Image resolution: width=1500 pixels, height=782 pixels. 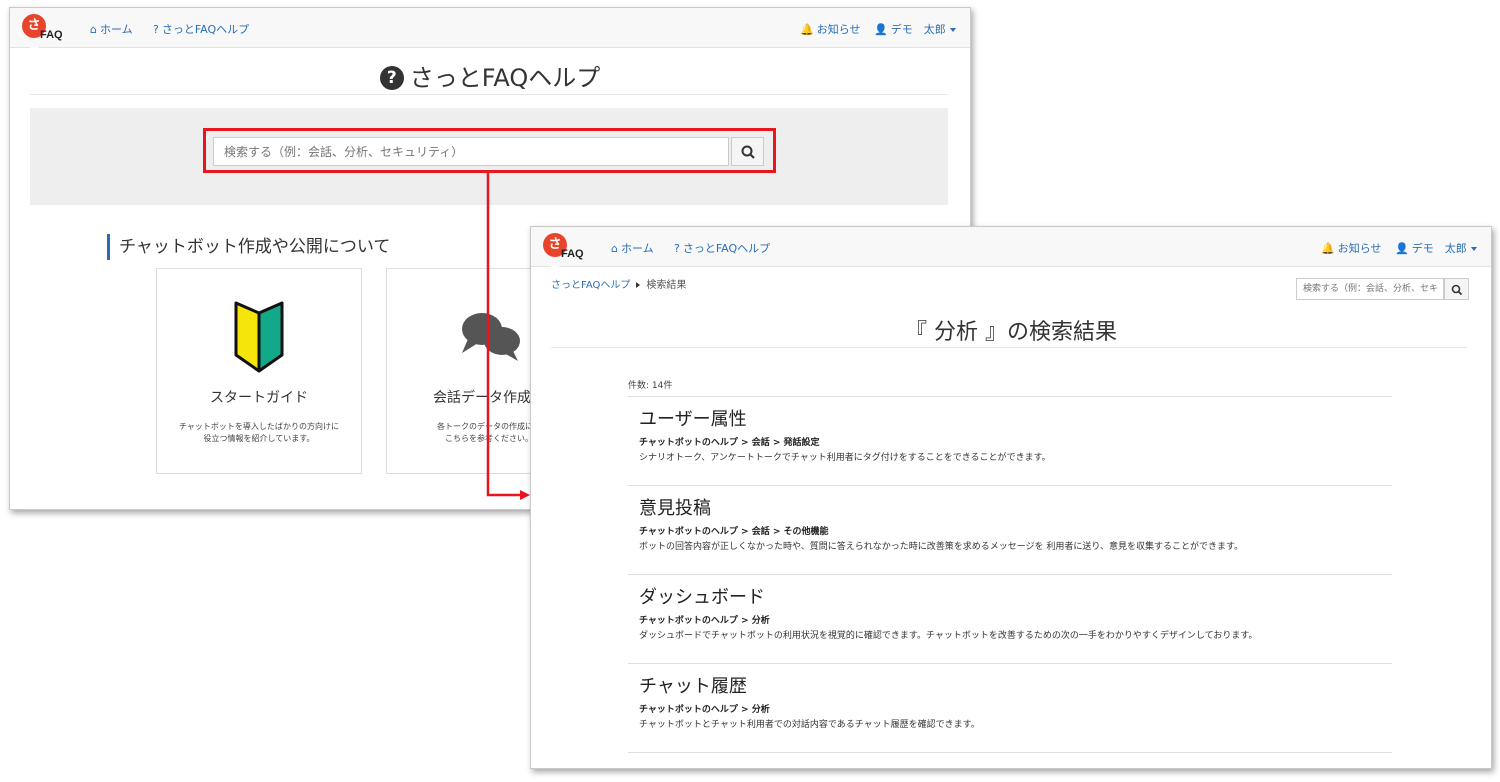 What do you see at coordinates (1015, 598) in the screenshot?
I see `result-title: ダッシュボード` at bounding box center [1015, 598].